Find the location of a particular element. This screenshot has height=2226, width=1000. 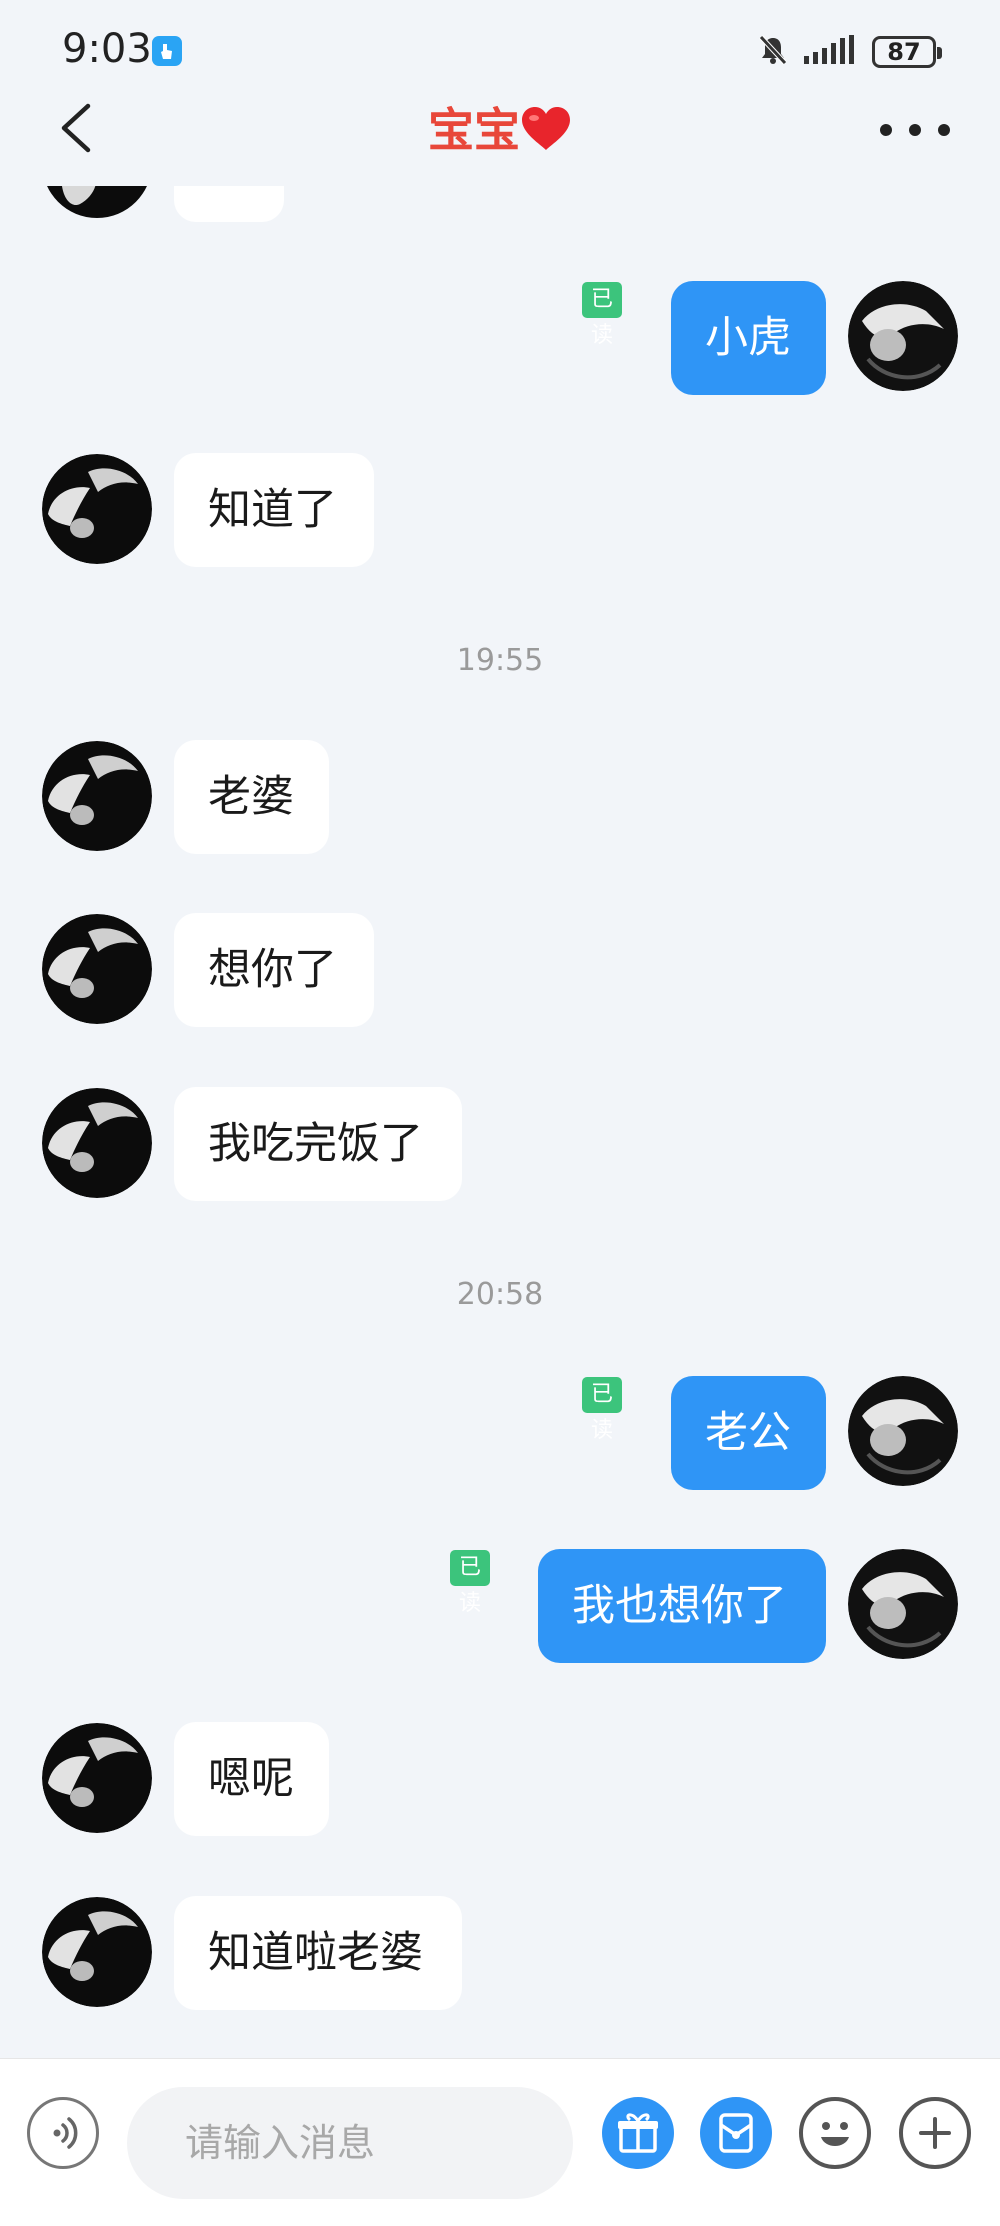

status-time: 9:03 is located at coordinates (107, 49).